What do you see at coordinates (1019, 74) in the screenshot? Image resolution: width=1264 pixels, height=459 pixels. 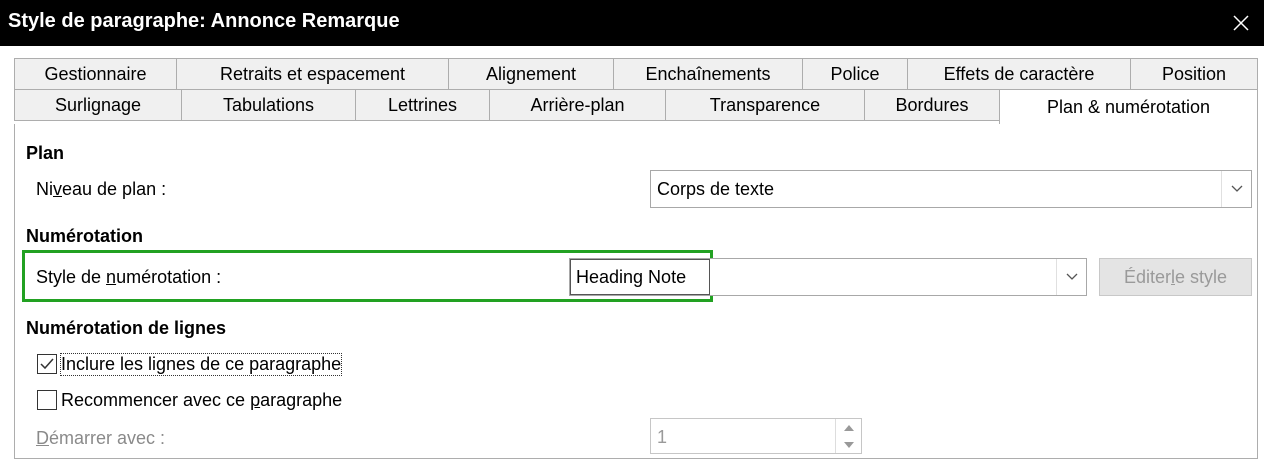 I see `tab-effets-caractere: Effets de caractère` at bounding box center [1019, 74].